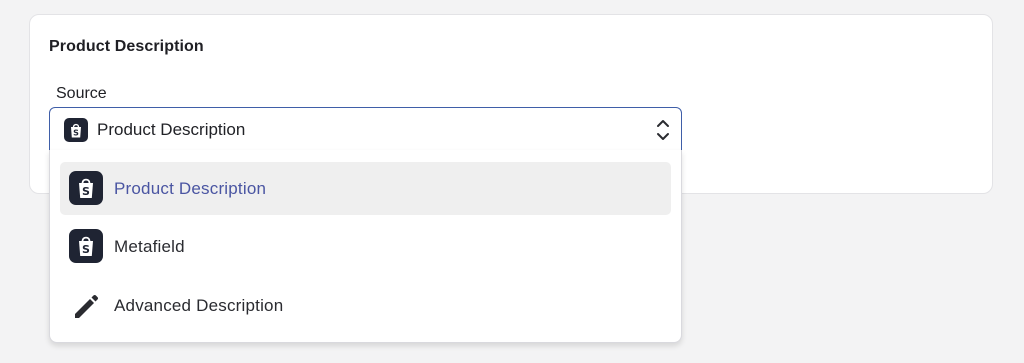  I want to click on option-label: Metafield, so click(149, 246).